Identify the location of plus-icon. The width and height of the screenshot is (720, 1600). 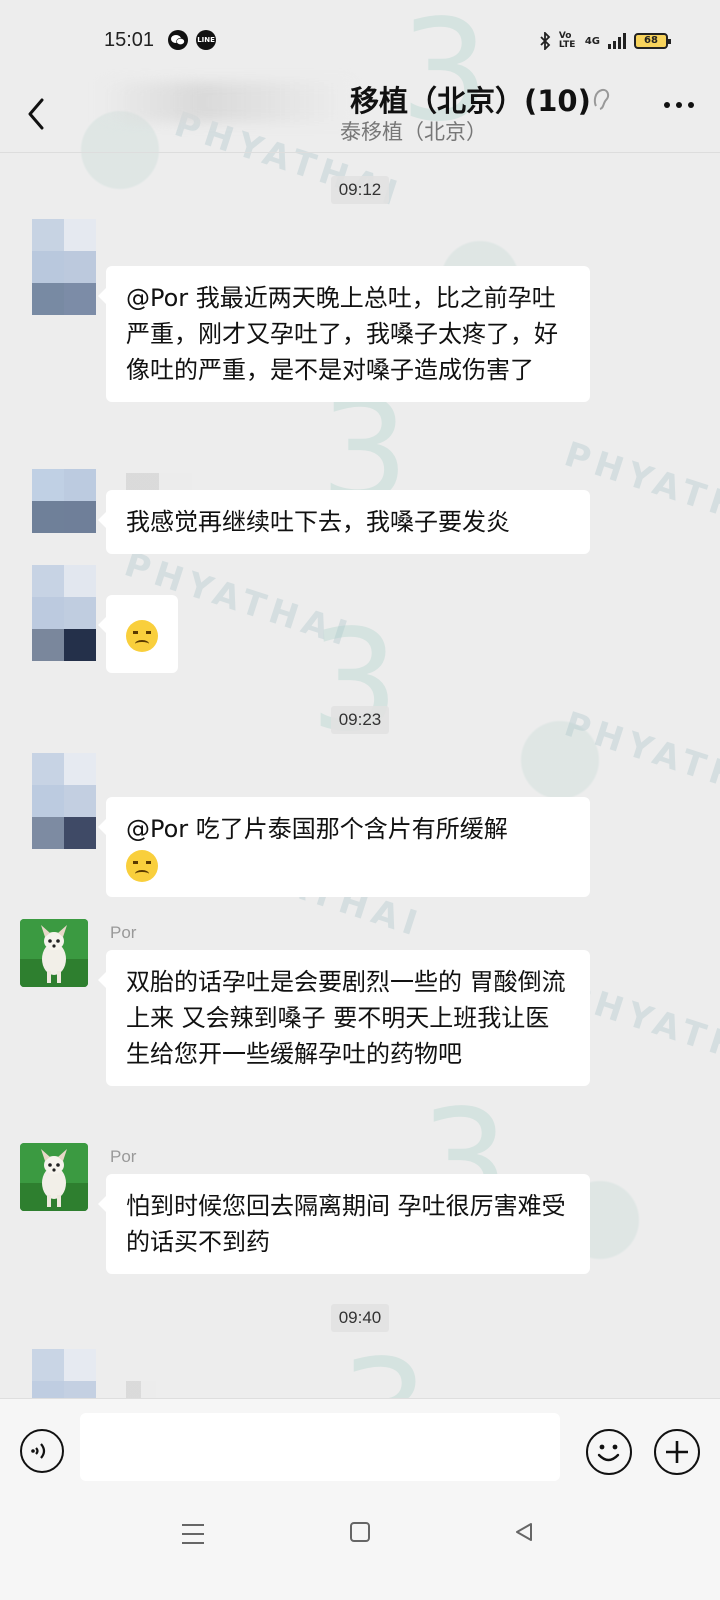
(677, 1452).